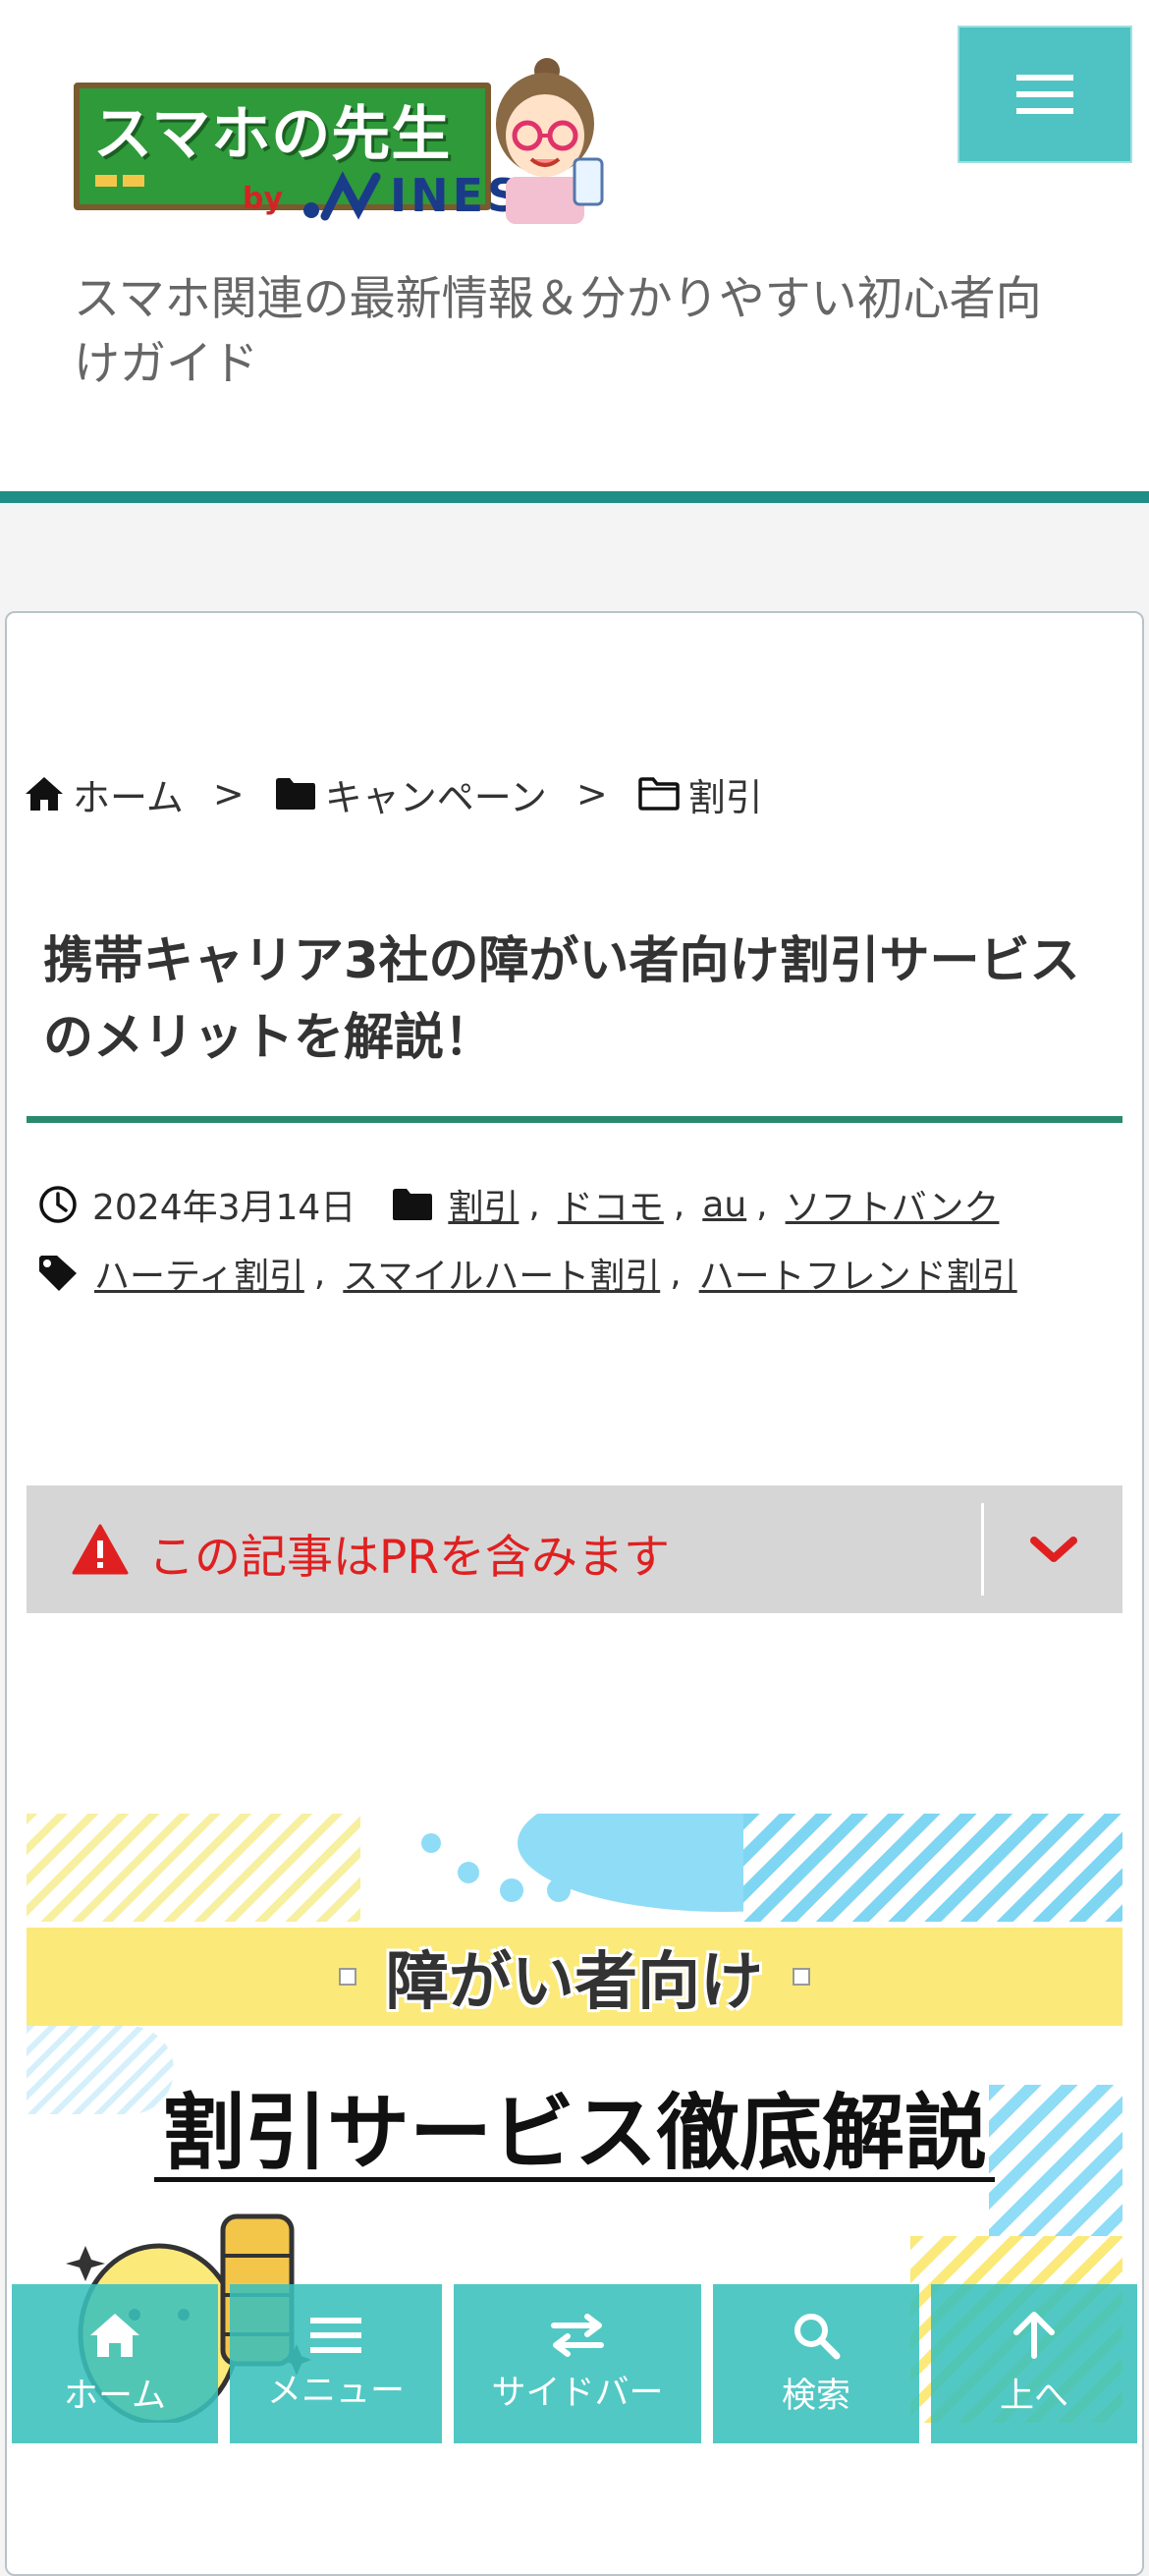 This screenshot has height=2576, width=1149. What do you see at coordinates (483, 1204) in the screenshot?
I see `category-link: 割引` at bounding box center [483, 1204].